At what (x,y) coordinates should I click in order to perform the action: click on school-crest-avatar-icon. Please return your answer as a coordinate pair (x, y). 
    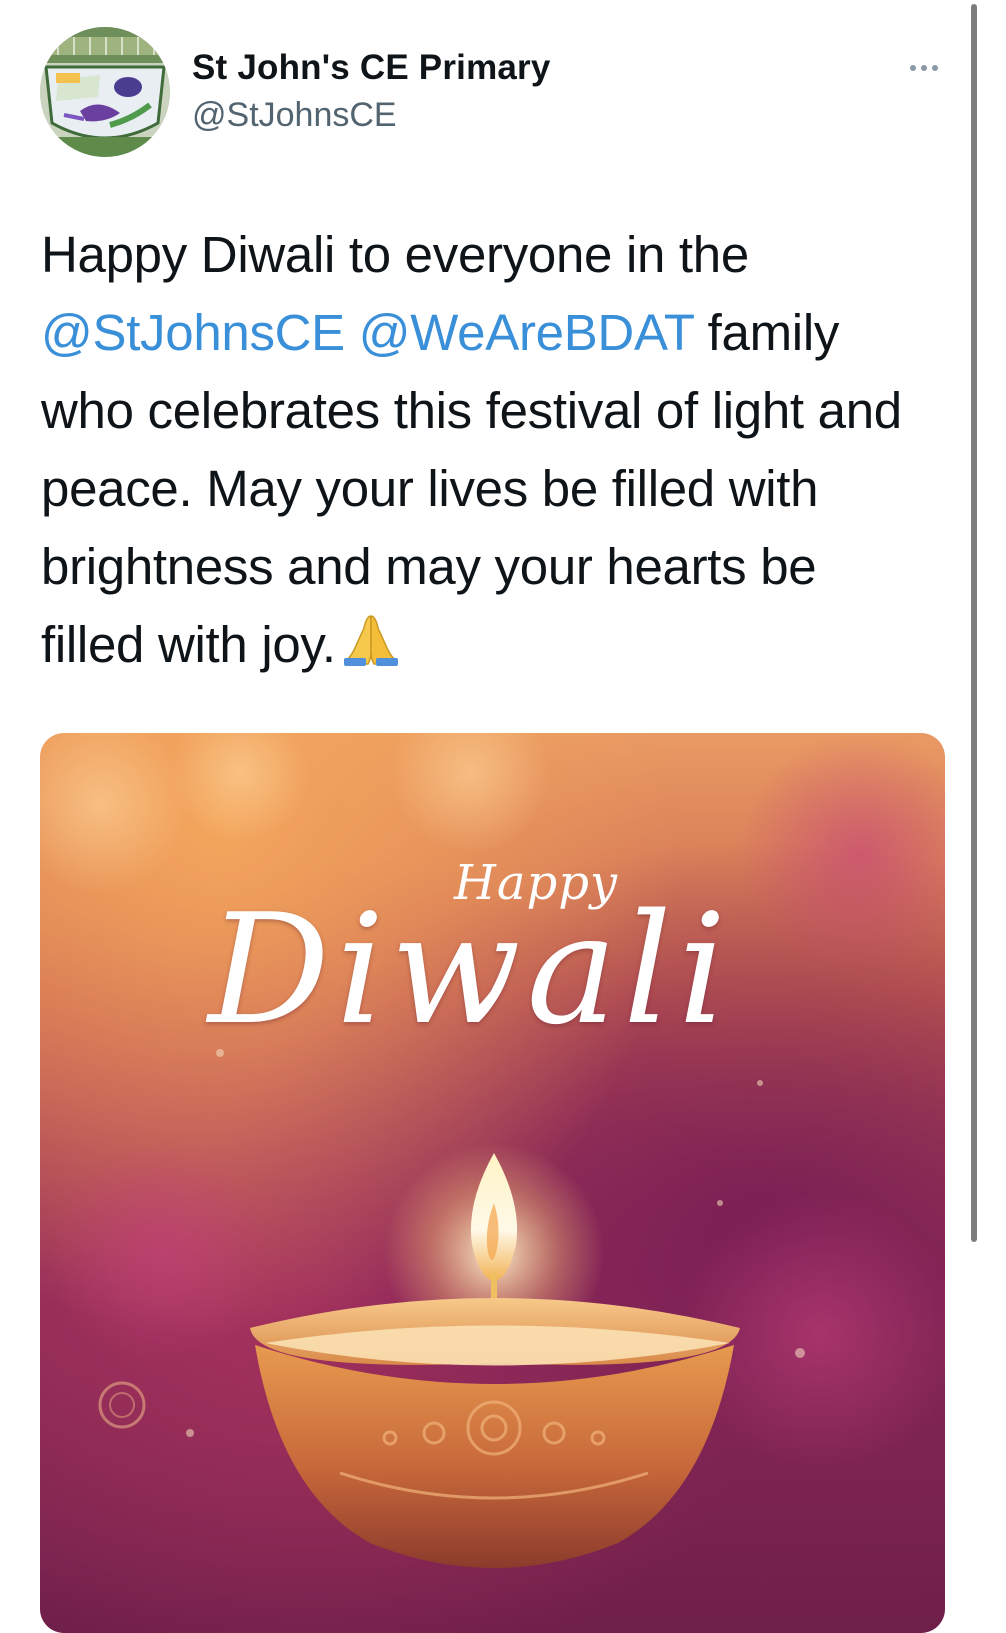
    Looking at the image, I should click on (105, 92).